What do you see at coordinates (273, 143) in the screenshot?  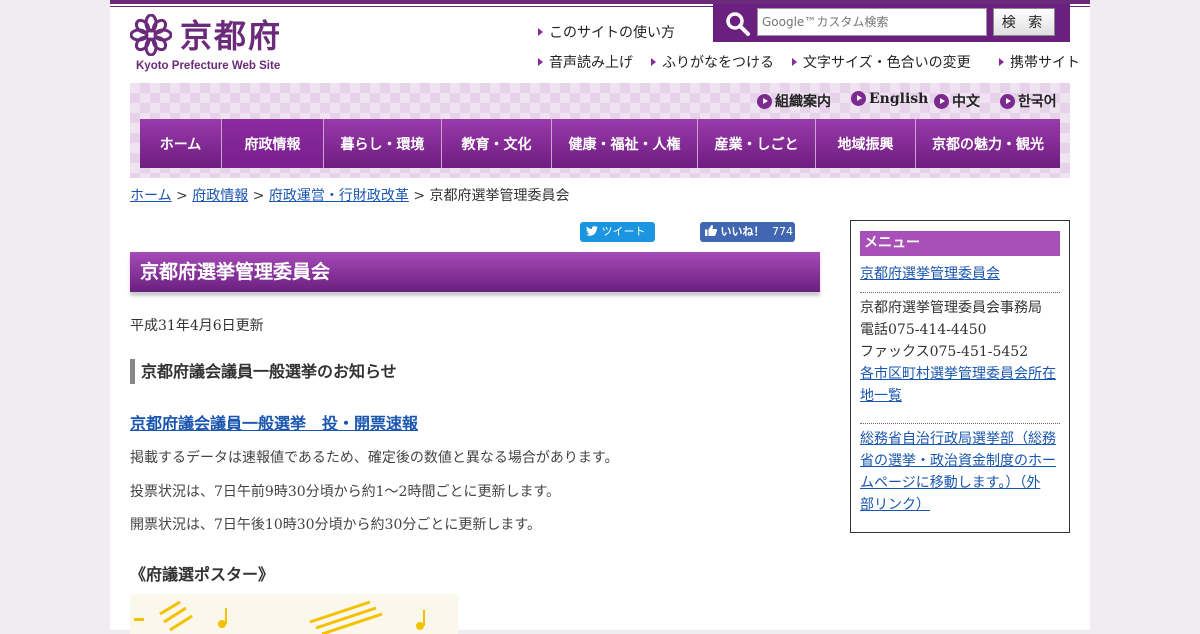 I see `nav-government-info: 府政情報` at bounding box center [273, 143].